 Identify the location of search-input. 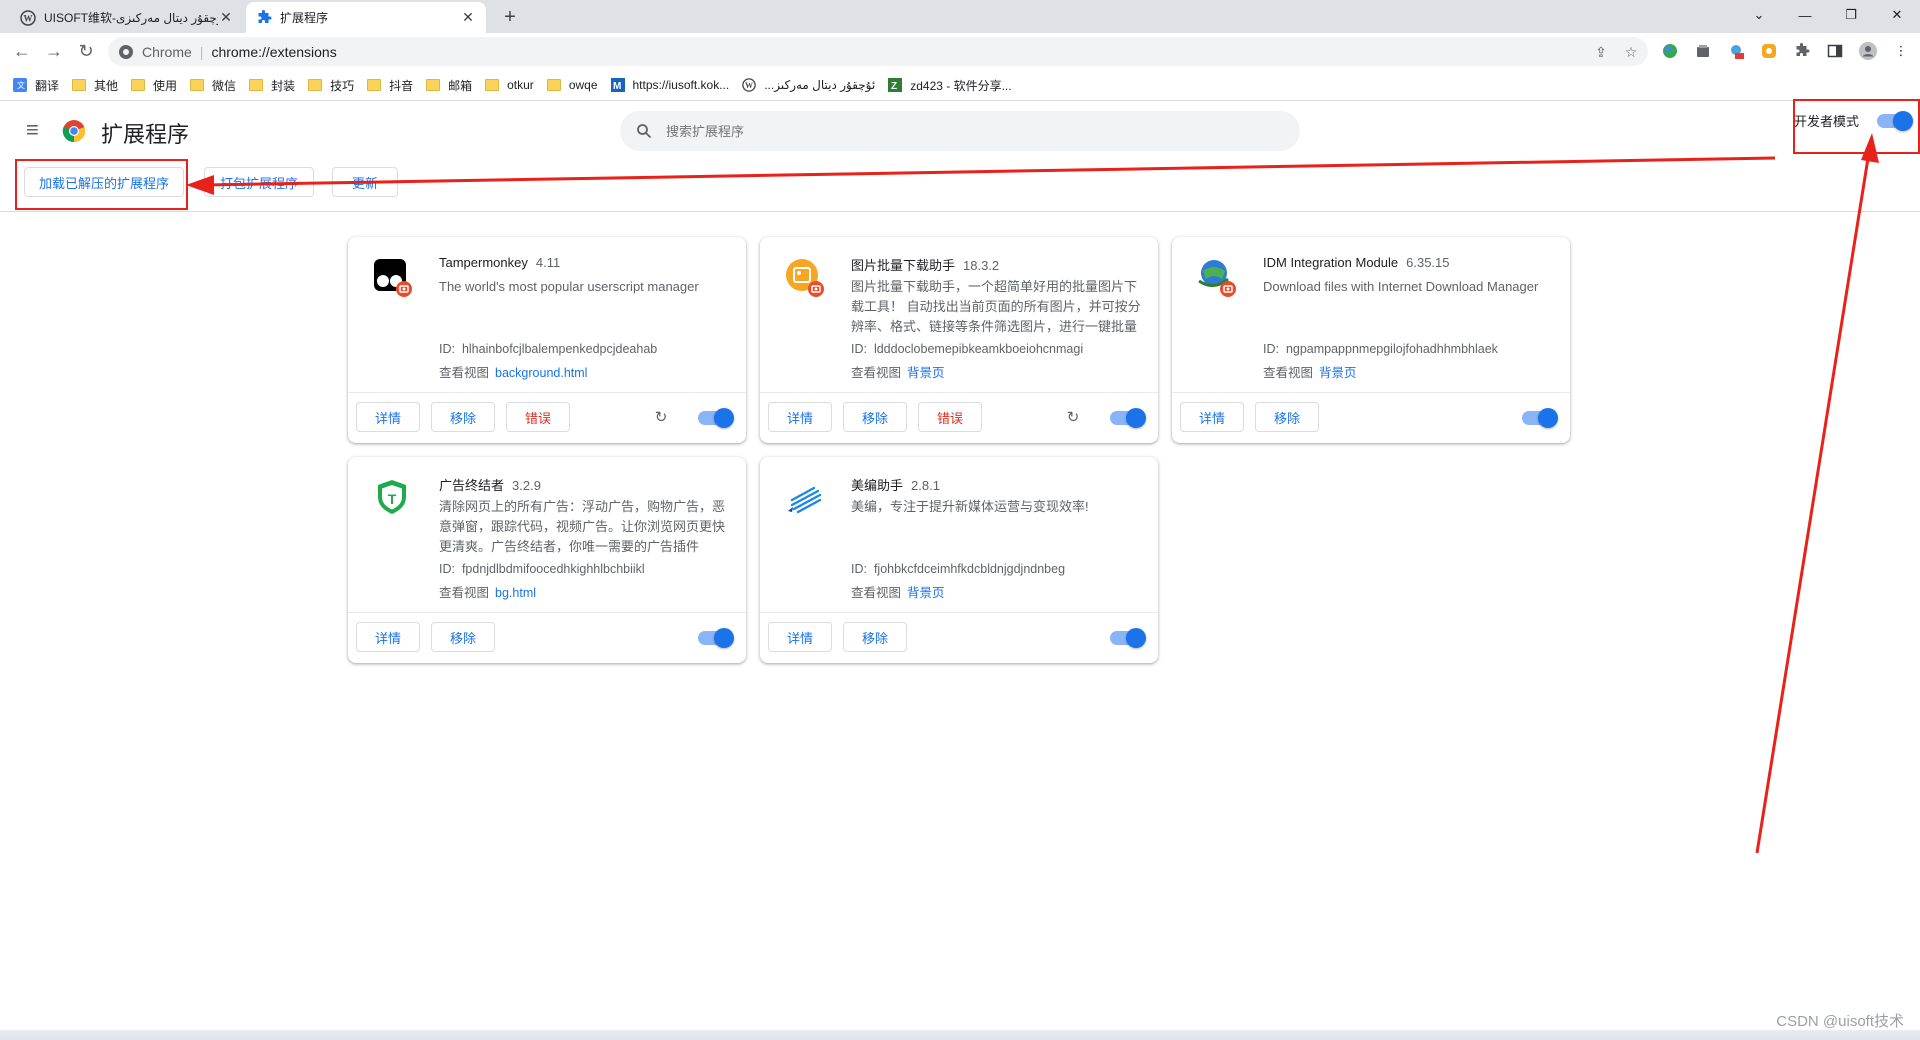
(966, 131).